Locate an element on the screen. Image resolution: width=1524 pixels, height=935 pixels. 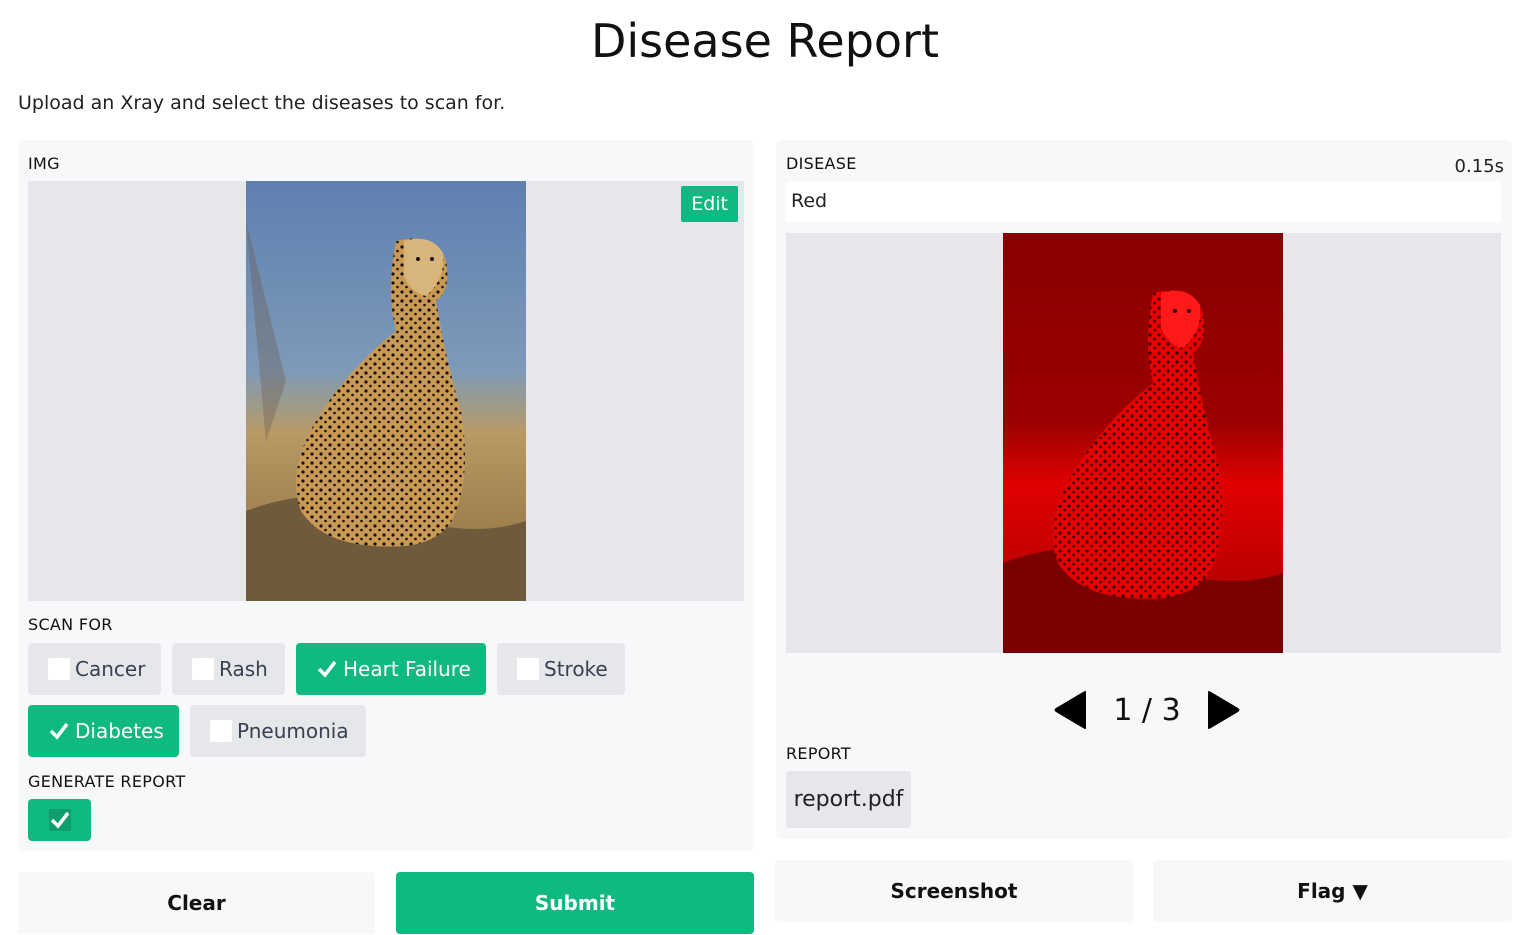
checkbox-stroke: Stroke is located at coordinates (561, 669).